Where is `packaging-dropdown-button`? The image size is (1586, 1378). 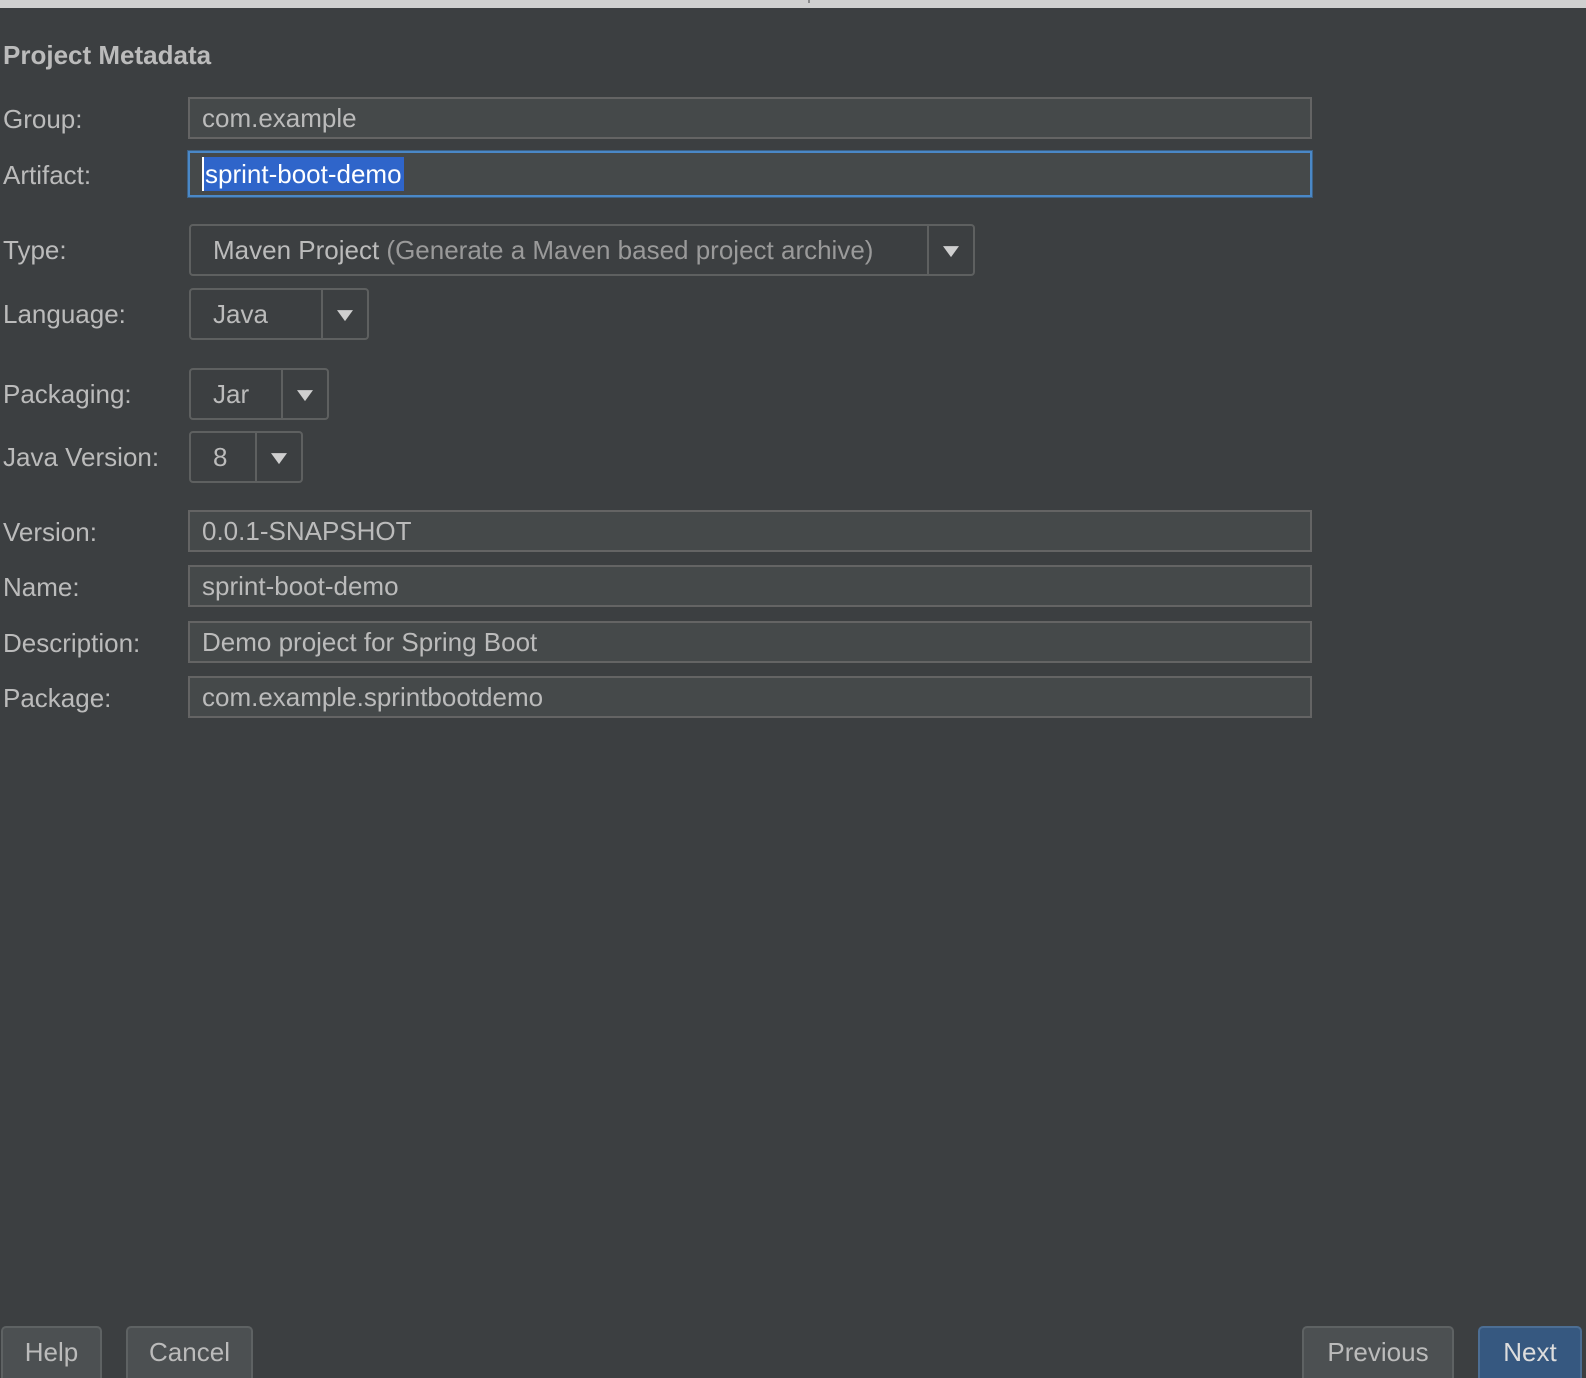
packaging-dropdown-button is located at coordinates (304, 394).